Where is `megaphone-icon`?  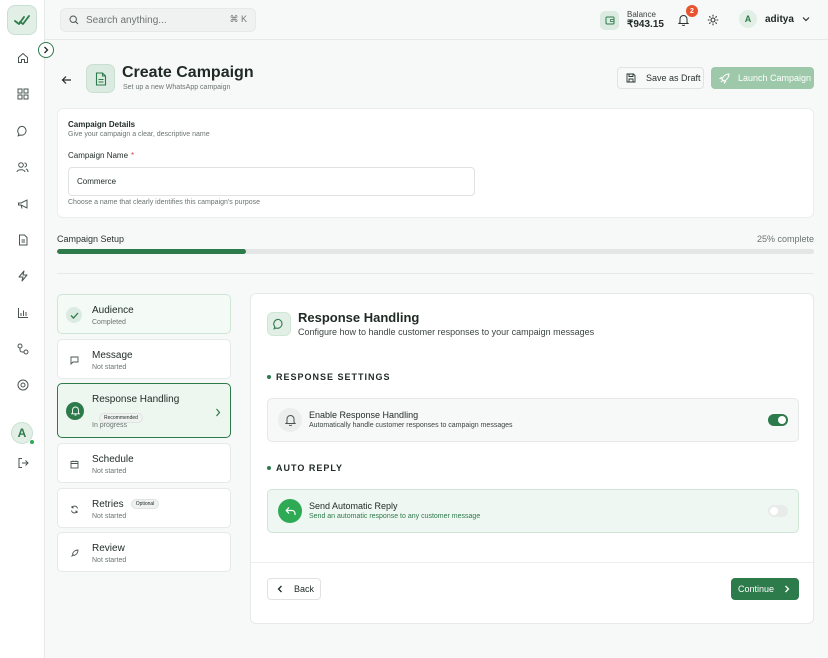
megaphone-icon is located at coordinates (22, 204).